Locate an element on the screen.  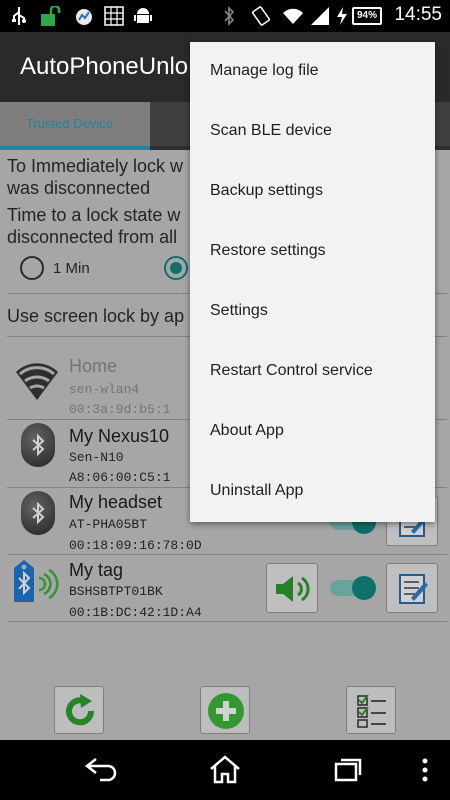
unlock-icon is located at coordinates (51, 16).